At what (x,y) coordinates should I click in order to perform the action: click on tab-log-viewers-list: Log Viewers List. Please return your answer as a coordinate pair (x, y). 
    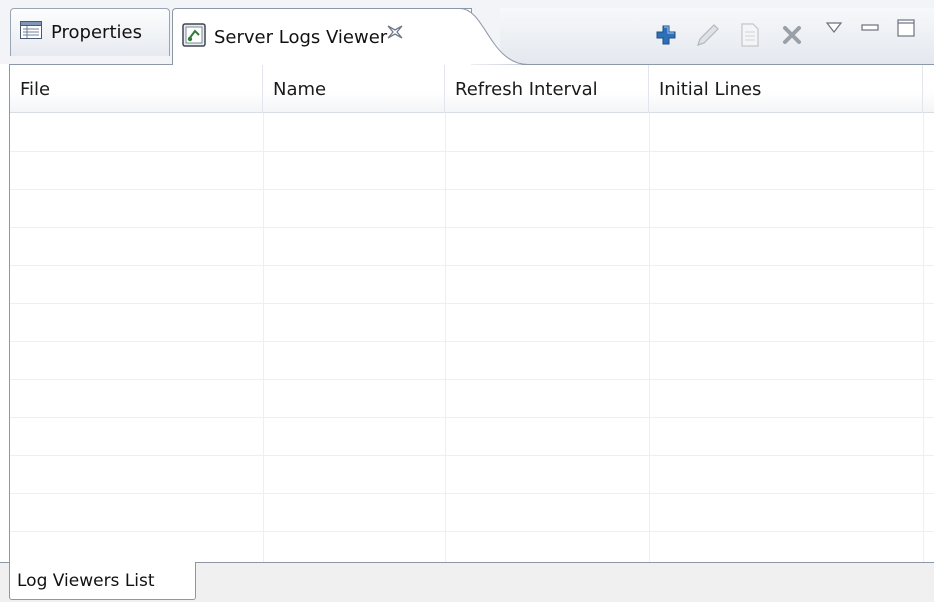
    Looking at the image, I should click on (102, 581).